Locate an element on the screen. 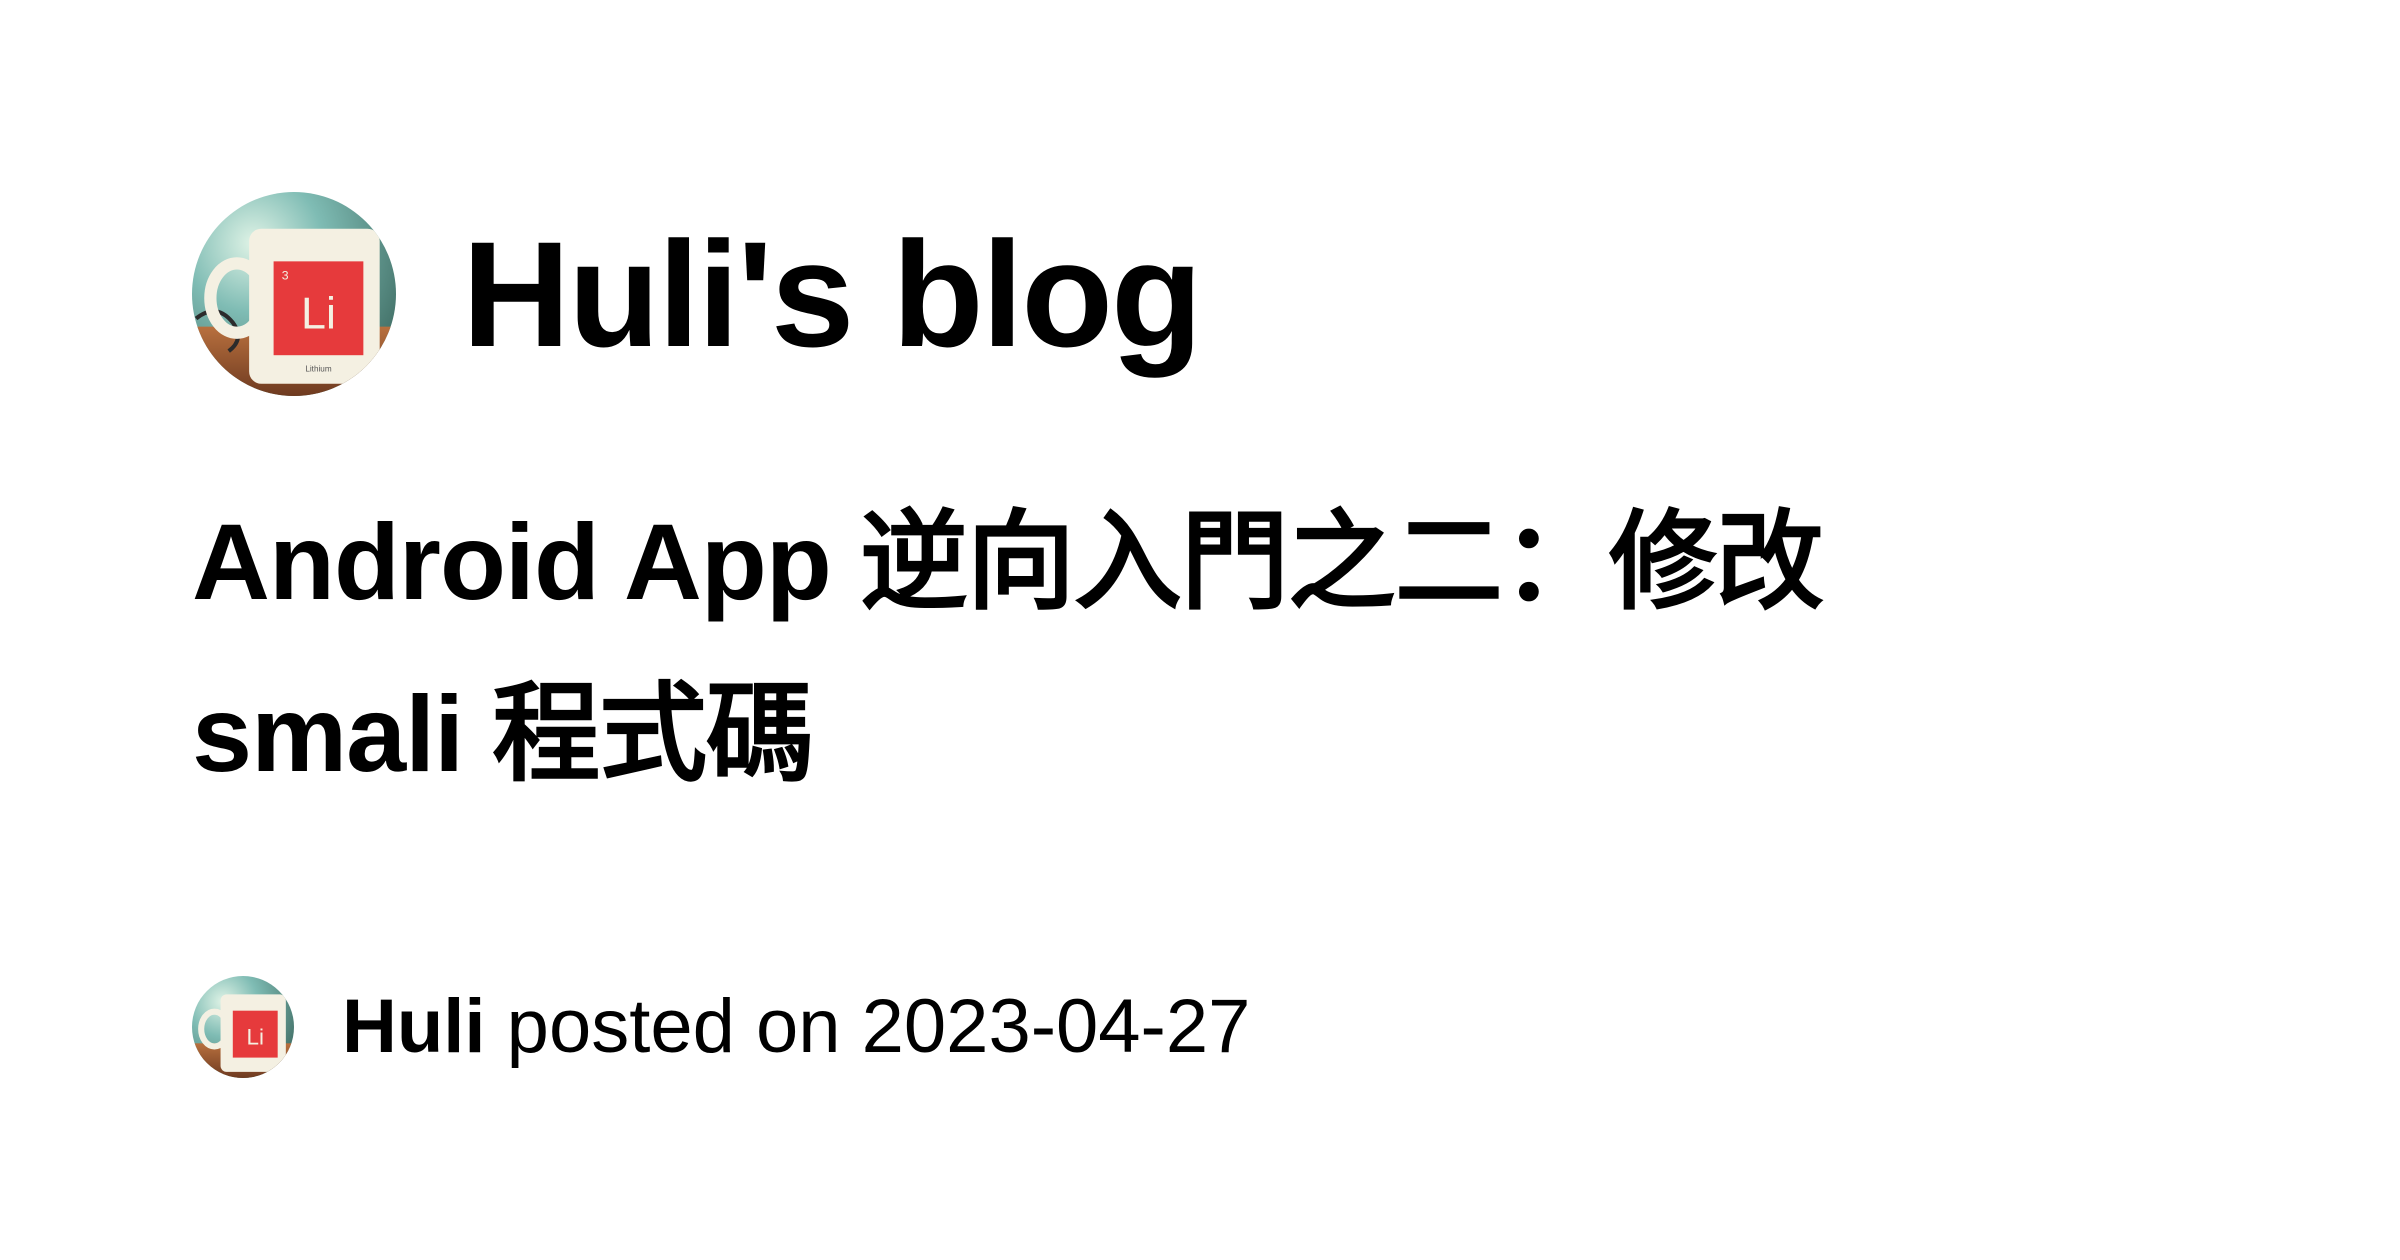  blog-avatar: Li 3 Lithium is located at coordinates (294, 294).